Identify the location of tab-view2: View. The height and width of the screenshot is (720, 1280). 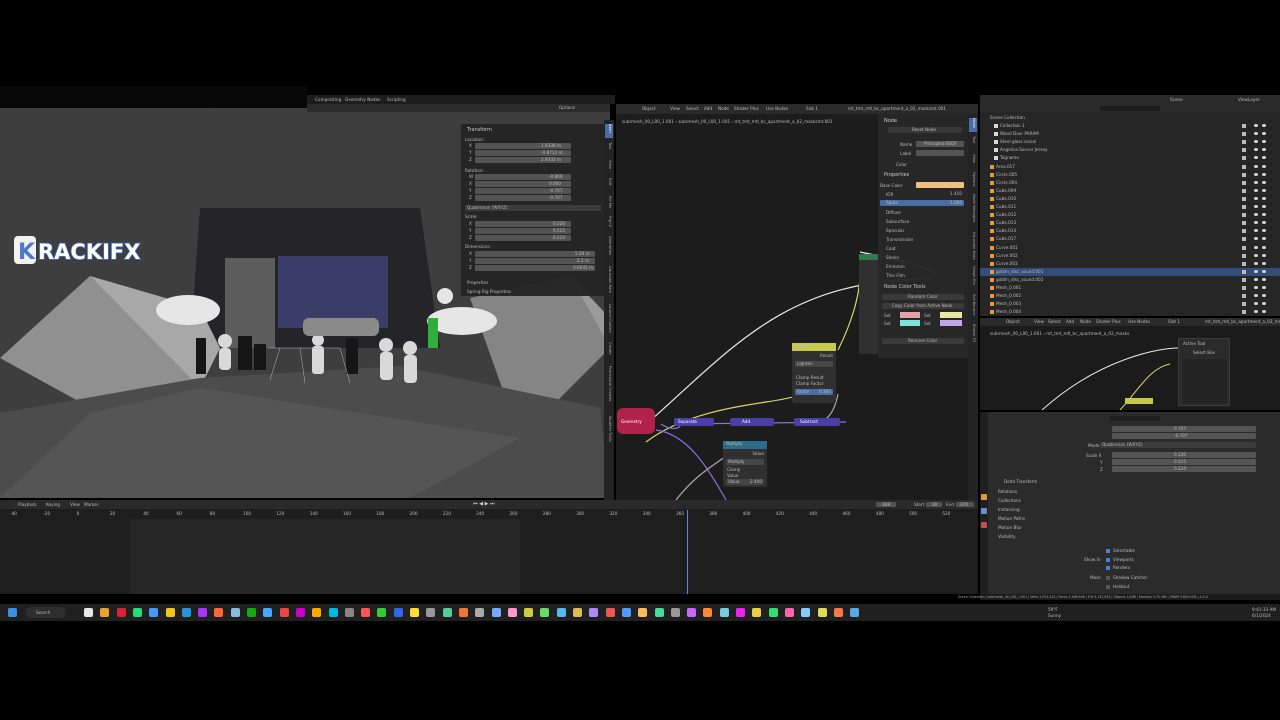
(973, 161).